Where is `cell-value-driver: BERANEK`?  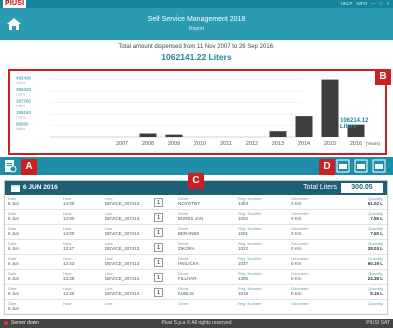 cell-value-driver: BERANEK is located at coordinates (189, 233).